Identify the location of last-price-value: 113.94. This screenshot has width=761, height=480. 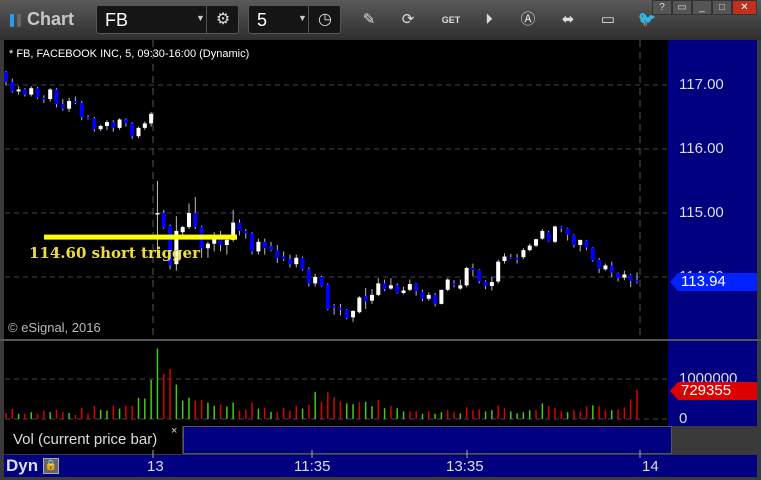
(703, 281).